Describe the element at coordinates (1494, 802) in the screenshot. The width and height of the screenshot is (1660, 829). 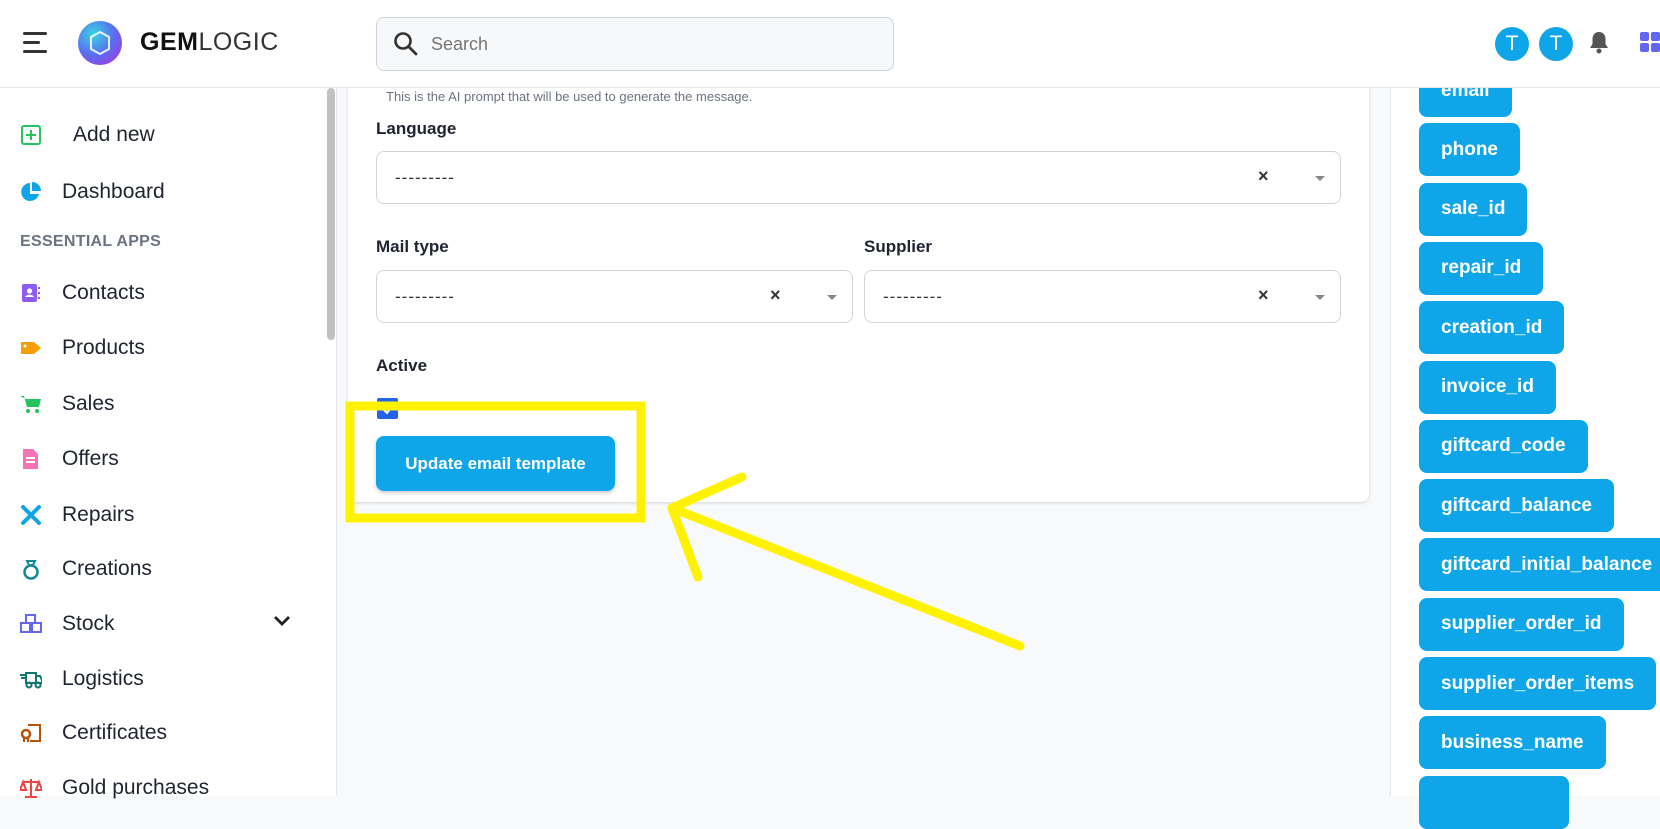
I see `variable-tag` at that location.